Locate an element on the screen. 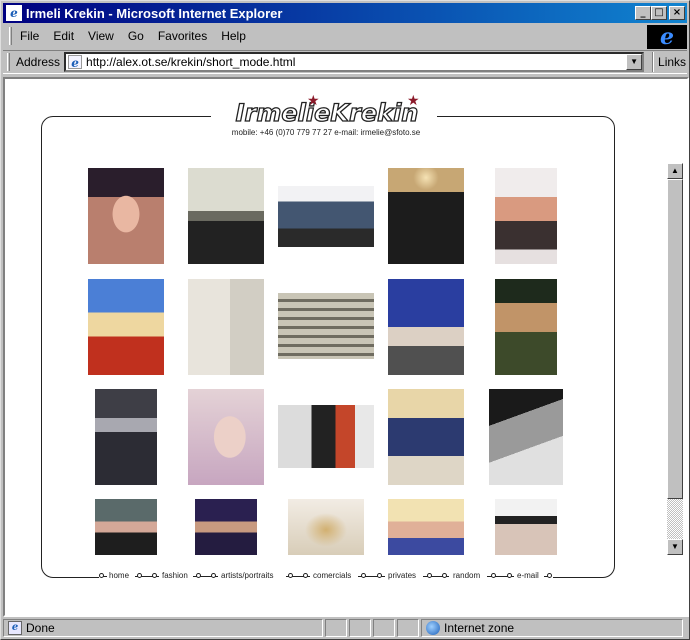 Image resolution: width=690 pixels, height=640 pixels. zone-text: Internet zone is located at coordinates (479, 628).